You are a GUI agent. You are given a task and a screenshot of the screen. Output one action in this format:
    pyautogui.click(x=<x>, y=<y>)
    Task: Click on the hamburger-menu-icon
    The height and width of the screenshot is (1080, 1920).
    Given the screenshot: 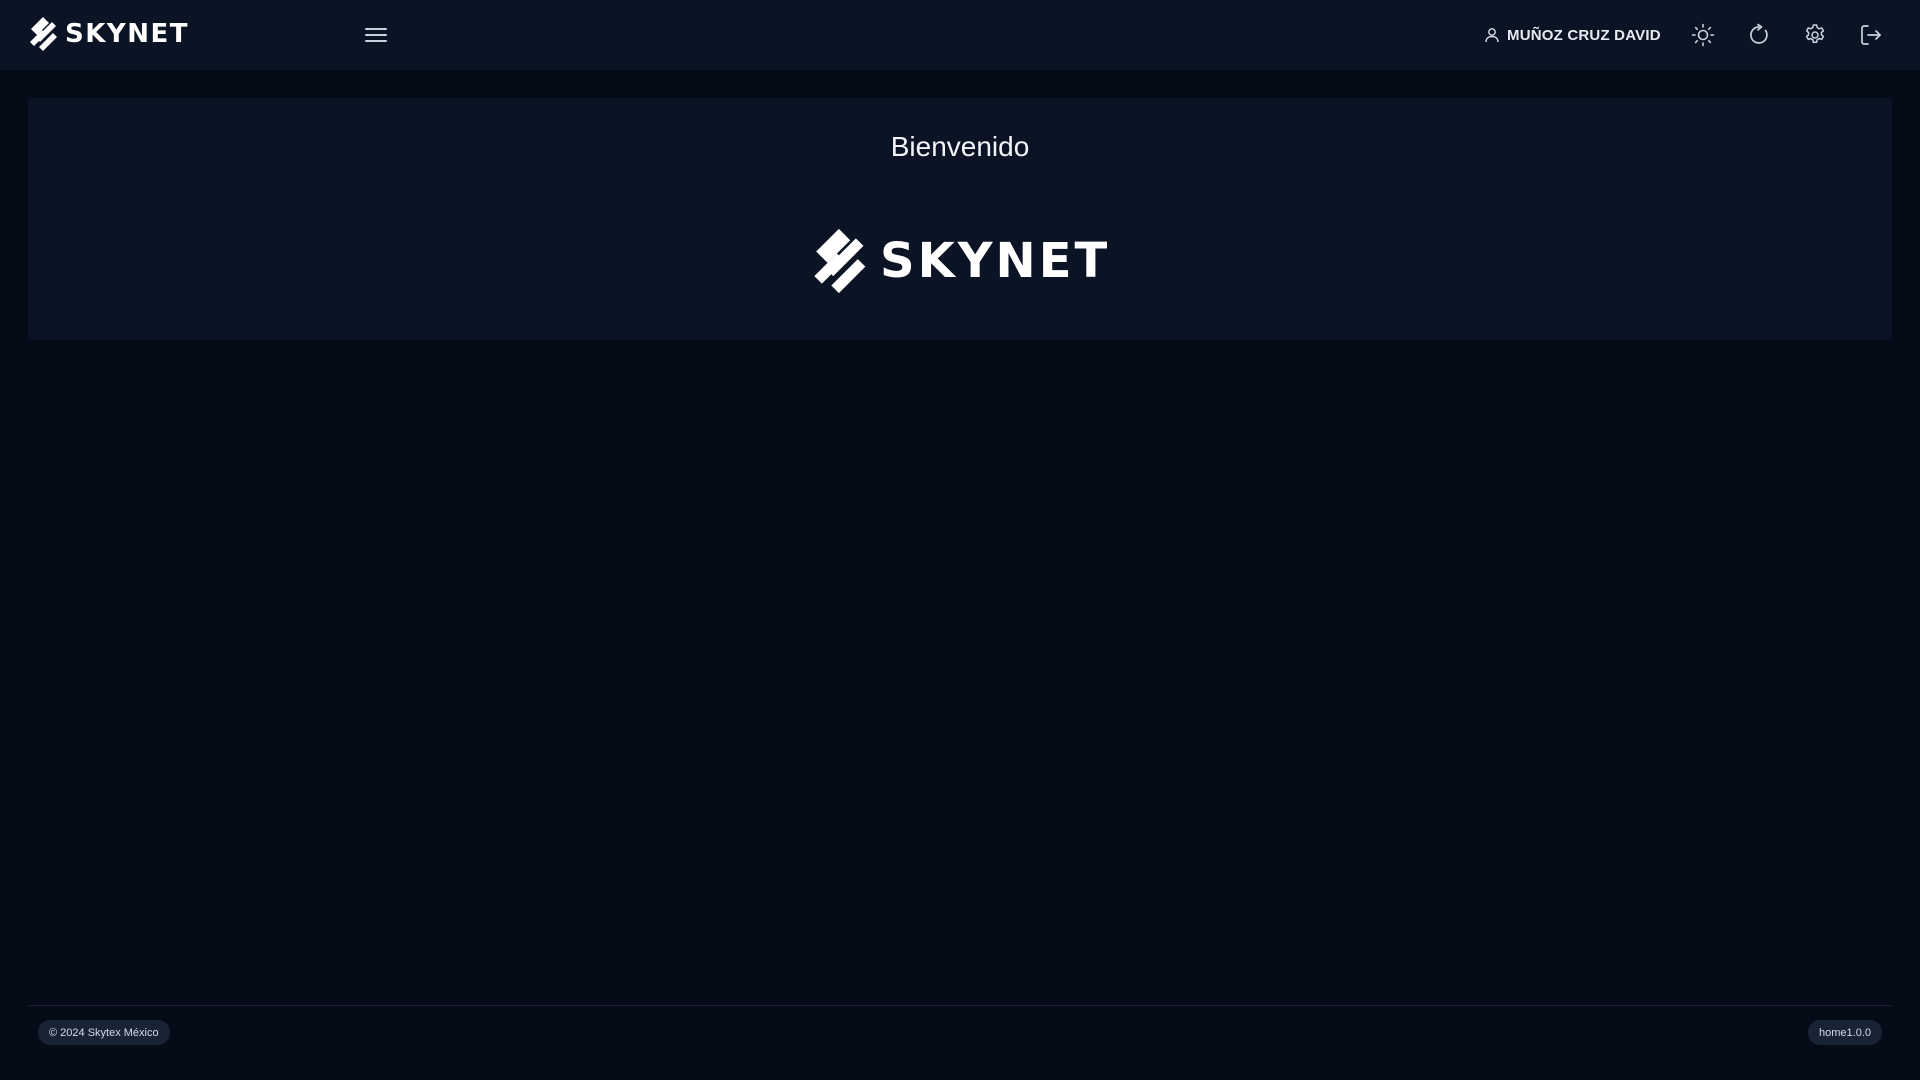 What is the action you would take?
    pyautogui.click(x=376, y=35)
    